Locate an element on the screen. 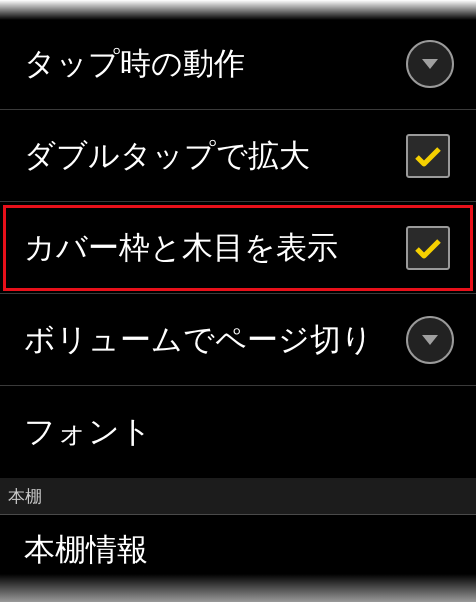  setting-label: ダブルタップで拡大 is located at coordinates (167, 156).